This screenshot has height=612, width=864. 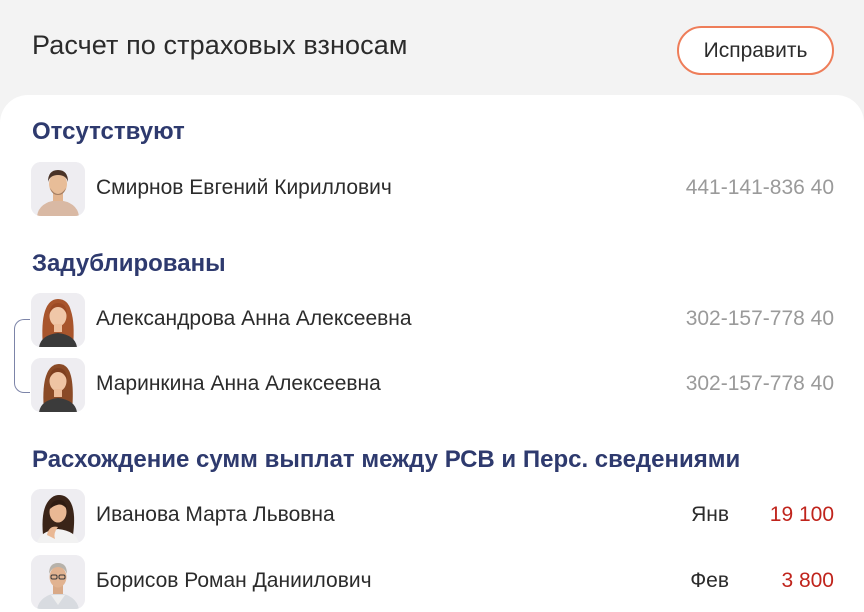 I want to click on employee-name: Маринкина Анна Алексеевна, so click(x=238, y=383).